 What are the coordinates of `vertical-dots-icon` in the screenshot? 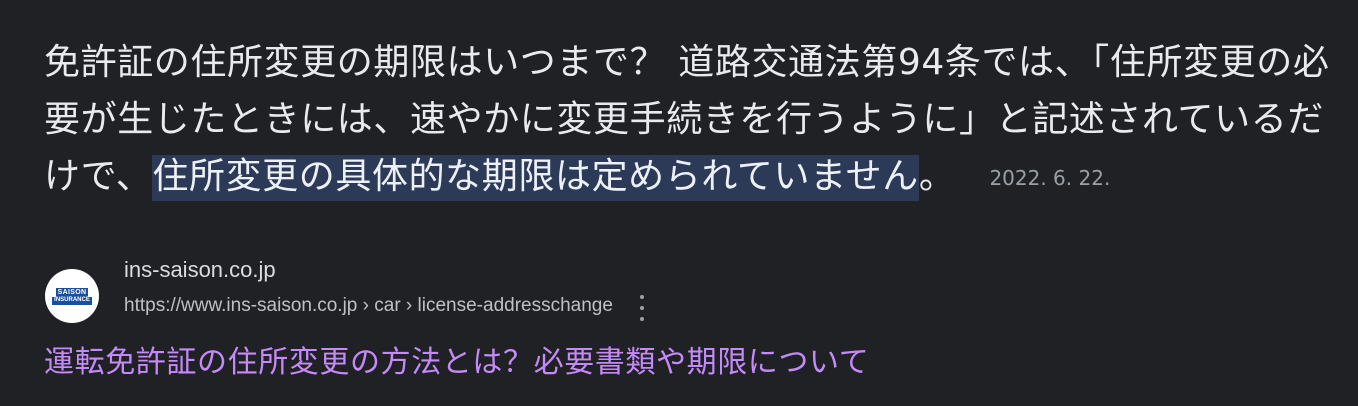 It's located at (642, 308).